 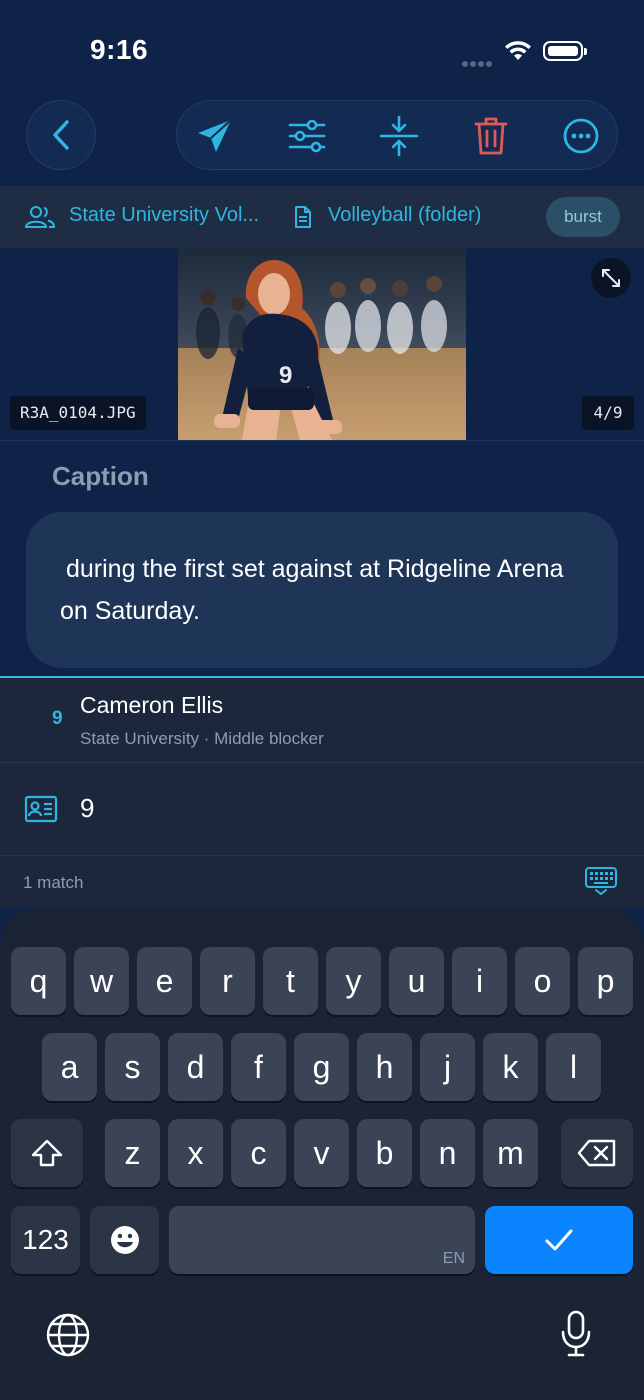 I want to click on compress-button, so click(x=399, y=136).